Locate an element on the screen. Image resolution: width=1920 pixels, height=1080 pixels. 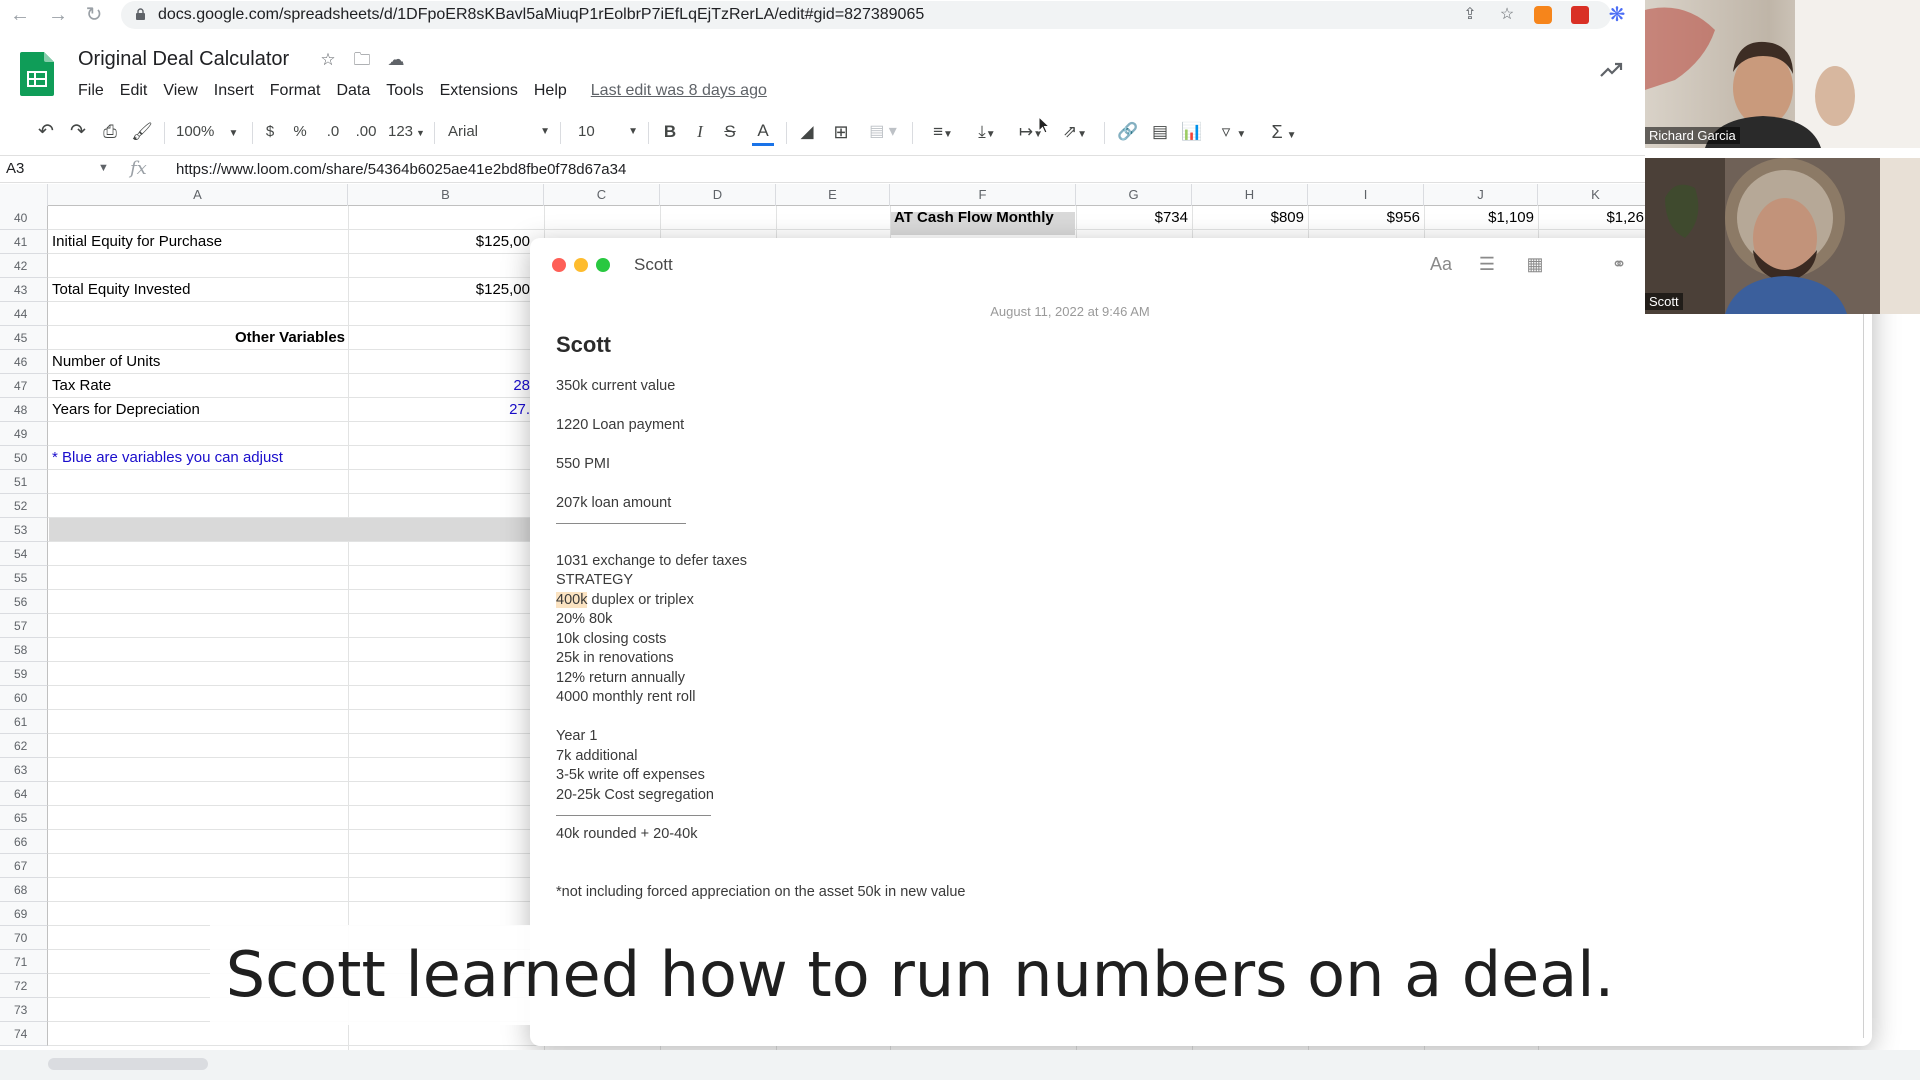
last-edit-link: Last edit was 8 days ago is located at coordinates (679, 93).